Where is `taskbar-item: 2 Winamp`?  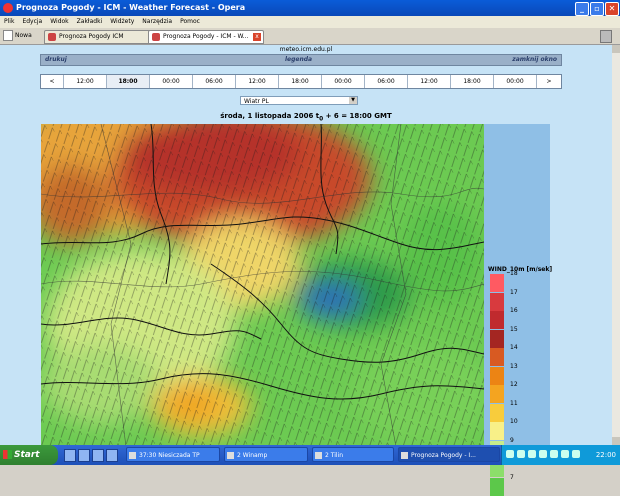 taskbar-item: 2 Winamp is located at coordinates (266, 454).